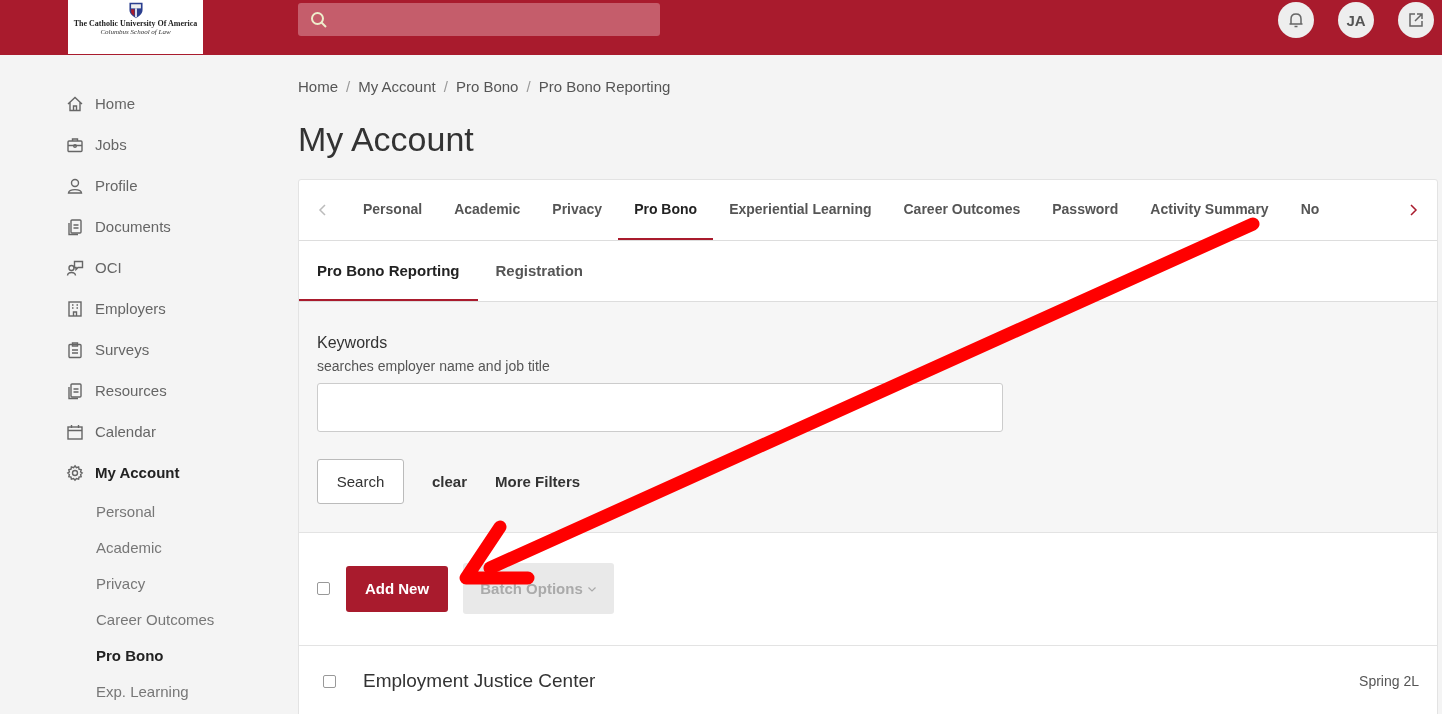  What do you see at coordinates (386, 139) in the screenshot?
I see `page-title: My Account` at bounding box center [386, 139].